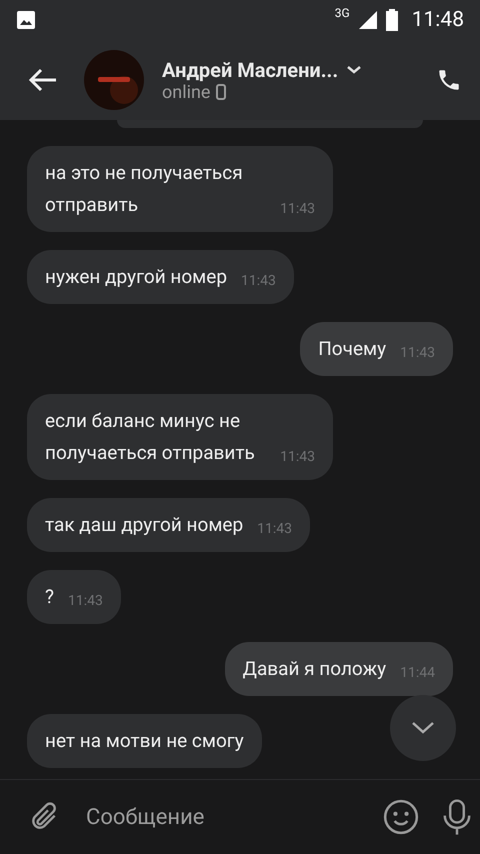 The image size is (480, 854). Describe the element at coordinates (114, 80) in the screenshot. I see `avatar` at that location.